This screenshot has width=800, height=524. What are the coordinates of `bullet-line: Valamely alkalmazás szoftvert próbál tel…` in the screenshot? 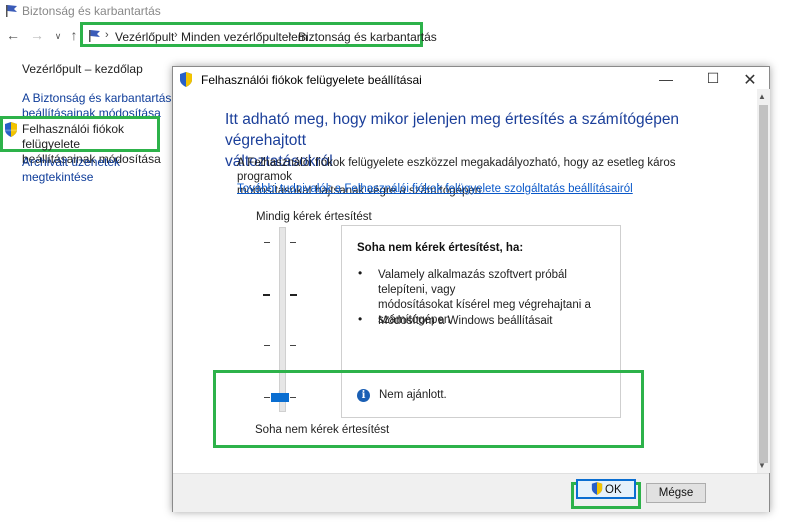 It's located at (472, 282).